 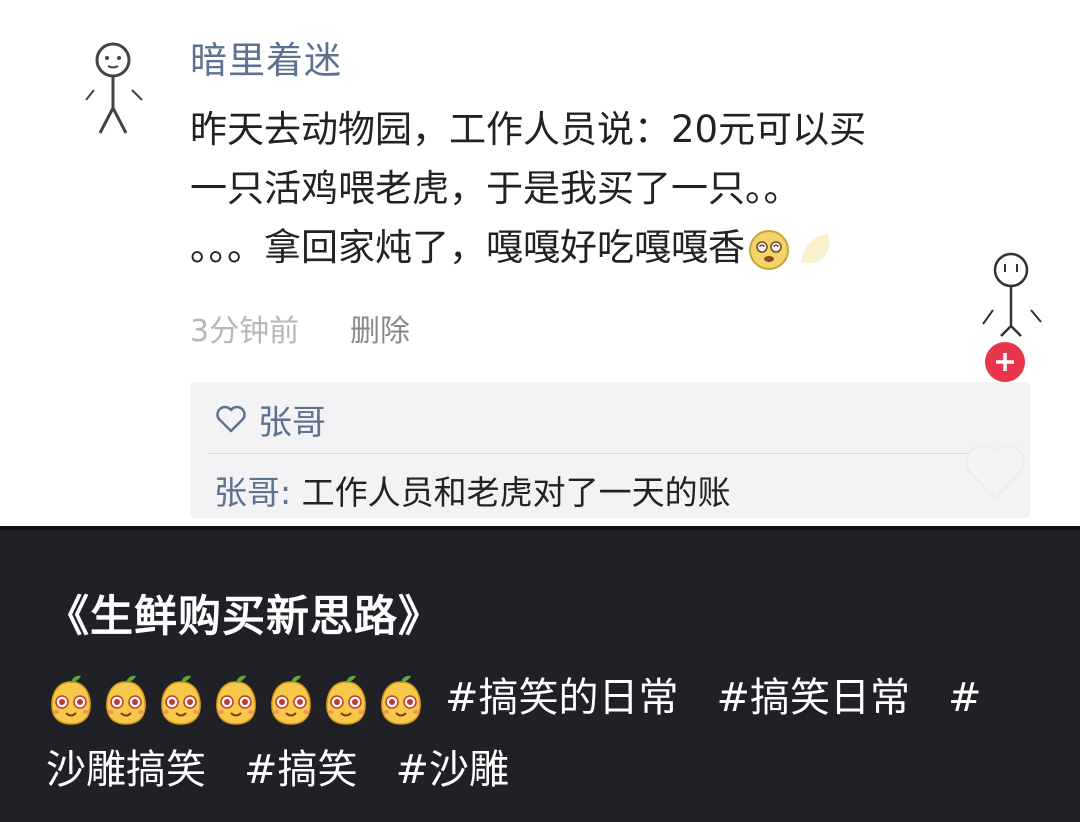 I want to click on comment-line: 一只活鸡喂老虎，于是我买了一只。。, so click(x=495, y=188).